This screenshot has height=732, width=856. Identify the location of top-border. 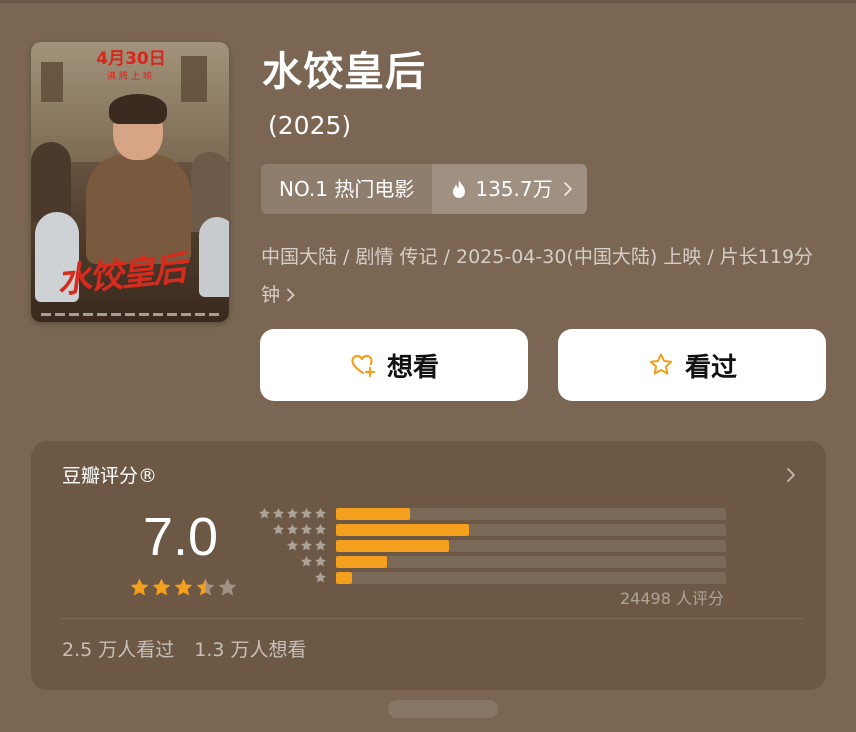
(428, 1).